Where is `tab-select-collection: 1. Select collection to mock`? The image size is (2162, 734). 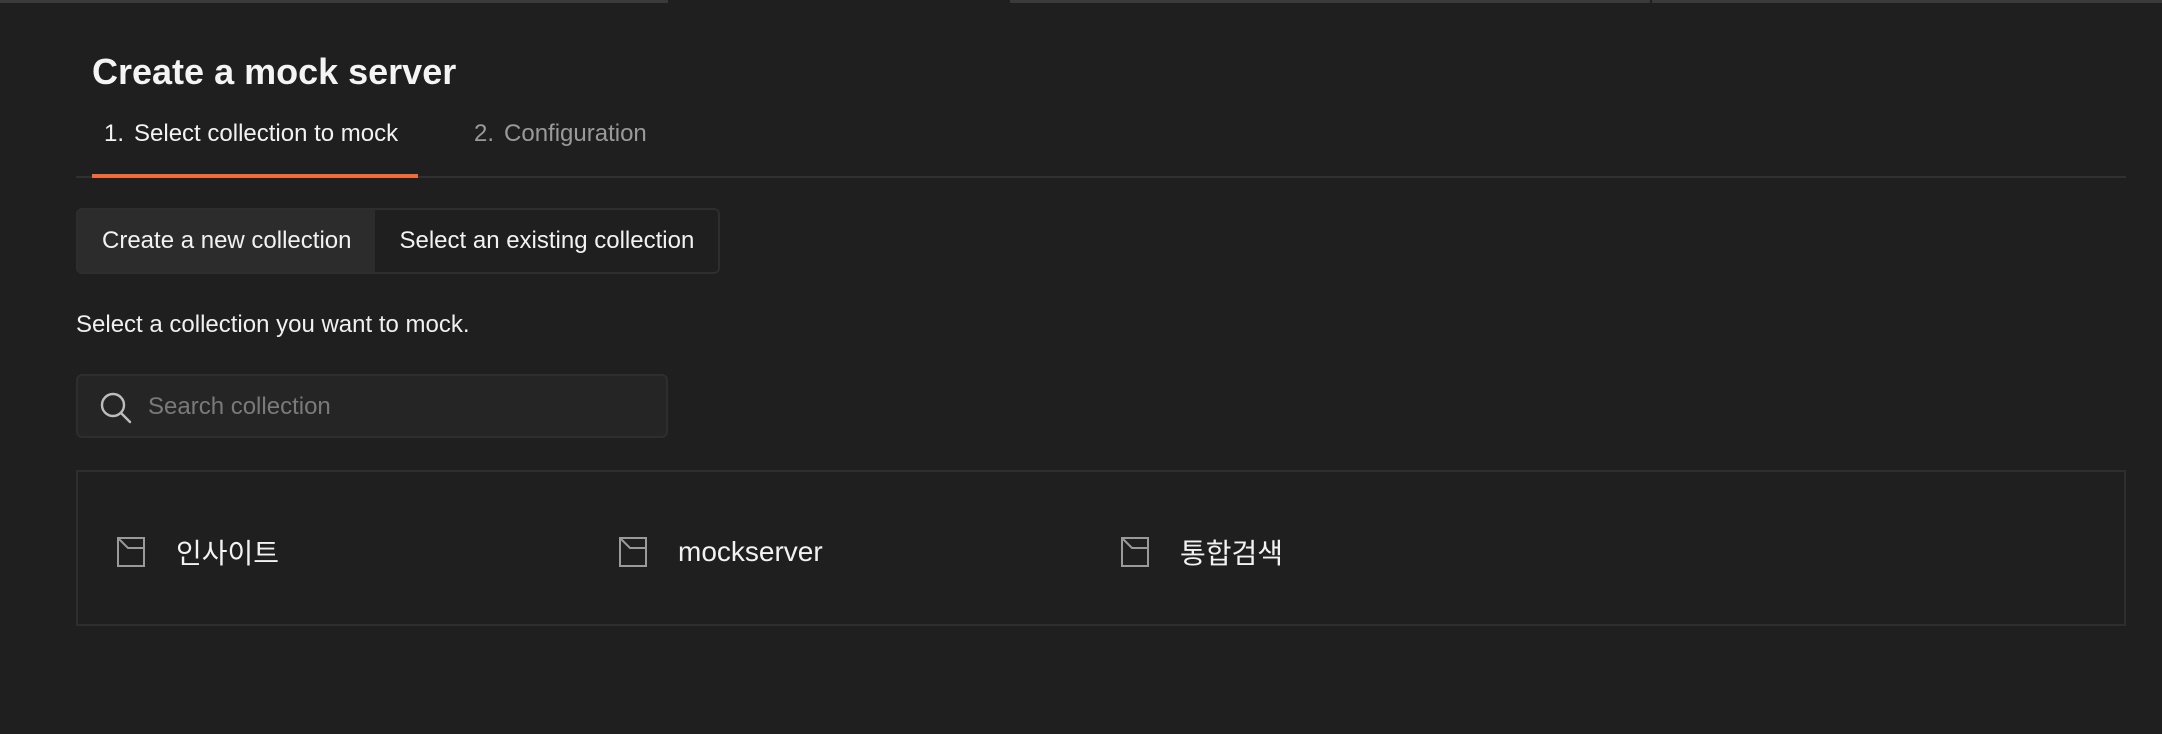 tab-select-collection: 1. Select collection to mock is located at coordinates (255, 145).